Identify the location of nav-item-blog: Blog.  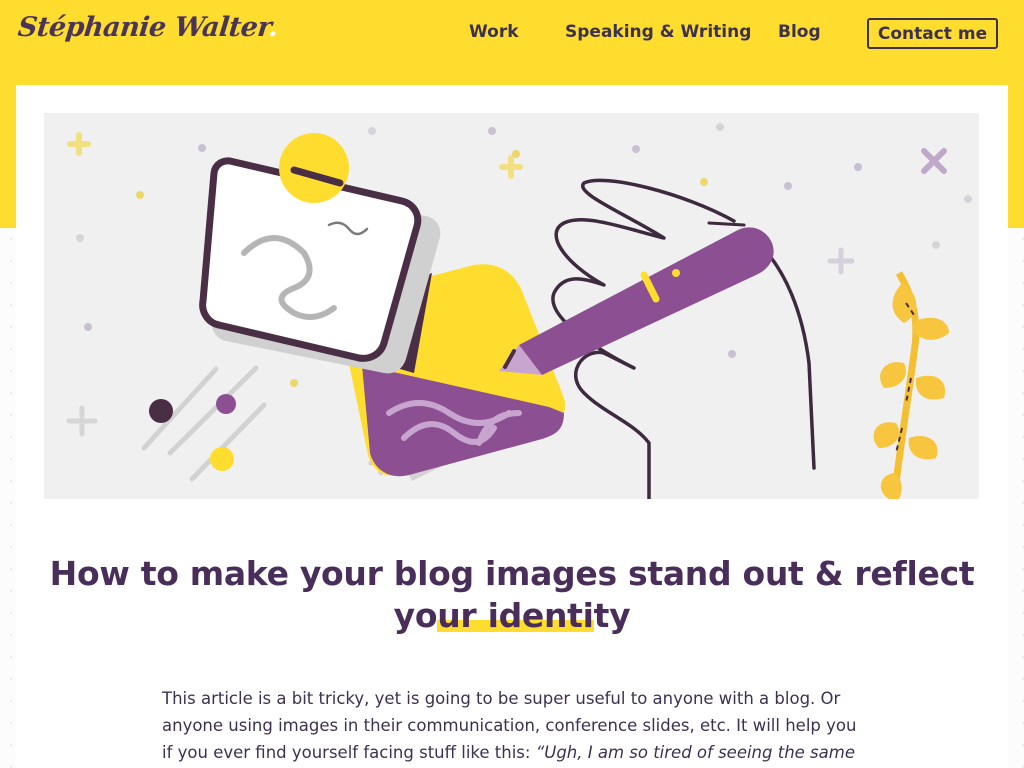
(799, 32).